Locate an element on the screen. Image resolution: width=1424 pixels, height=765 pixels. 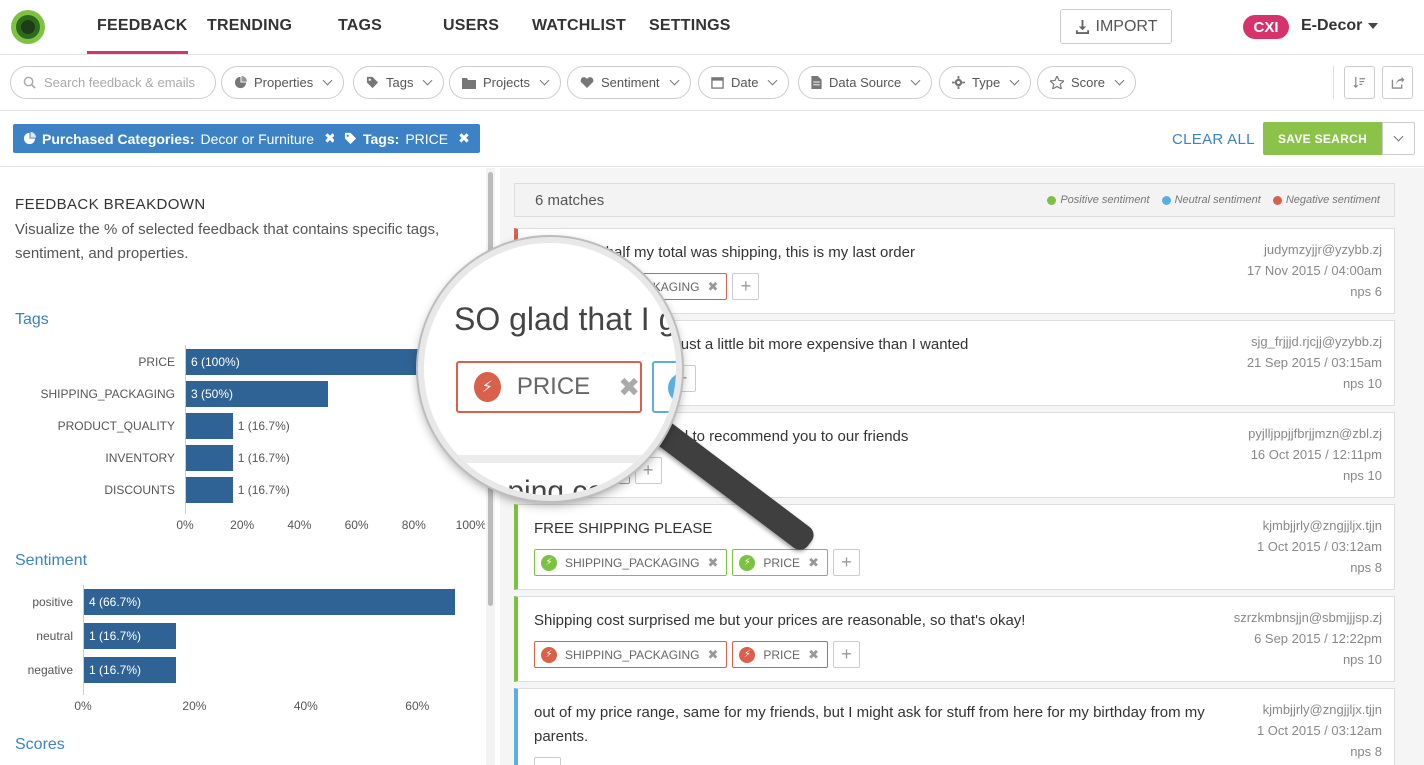
filter-sentiment: Sentiment is located at coordinates (629, 82).